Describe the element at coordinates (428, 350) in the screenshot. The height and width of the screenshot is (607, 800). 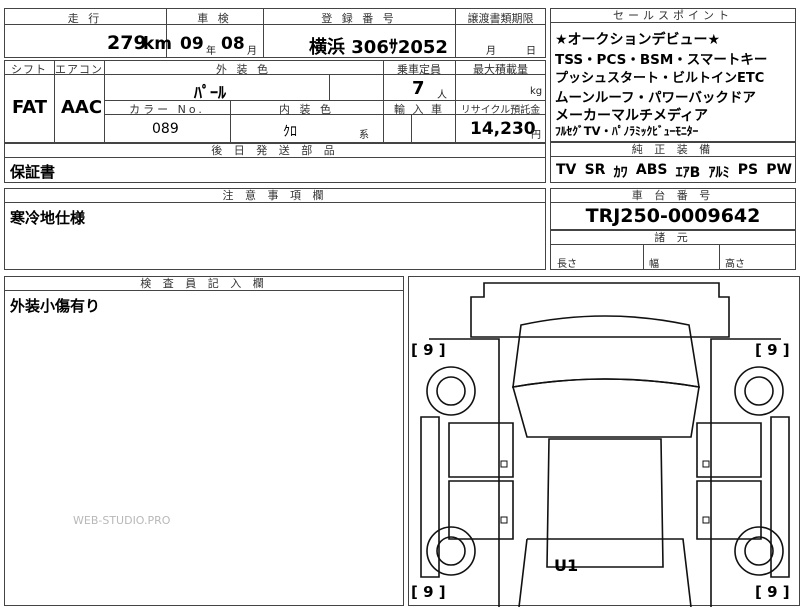
I see `tire-mark-front-left: [ 9 ]` at that location.